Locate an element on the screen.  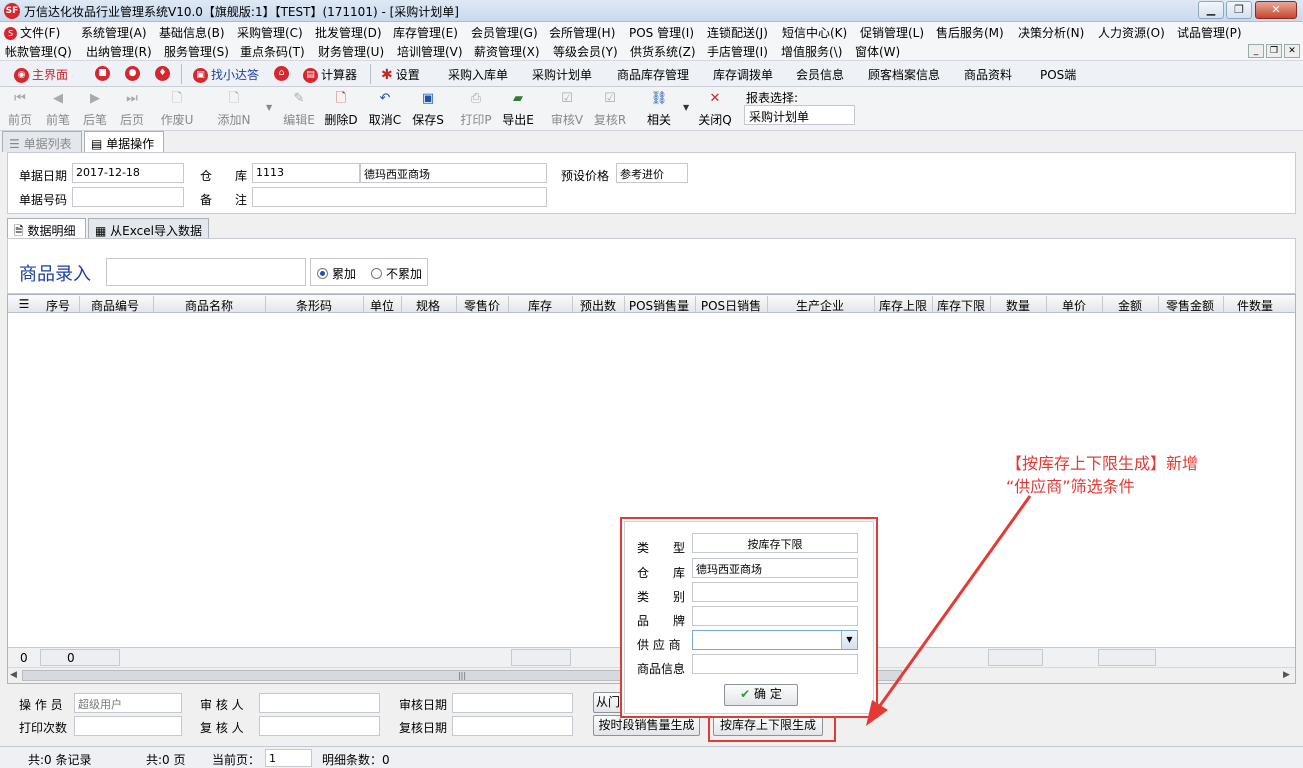
operator-field: 超级用户 is located at coordinates (128, 703).